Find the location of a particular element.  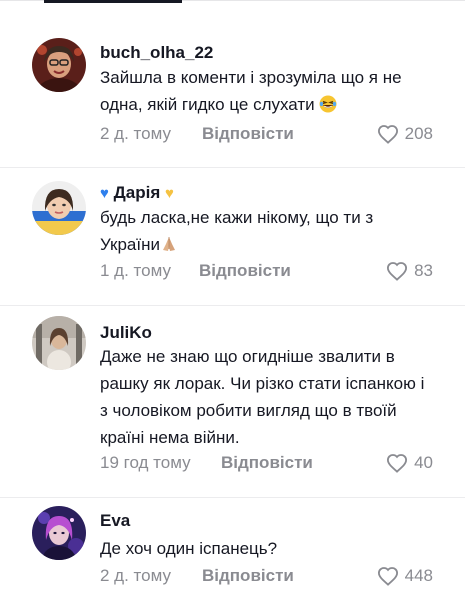

comment-author: Eva is located at coordinates (115, 521).